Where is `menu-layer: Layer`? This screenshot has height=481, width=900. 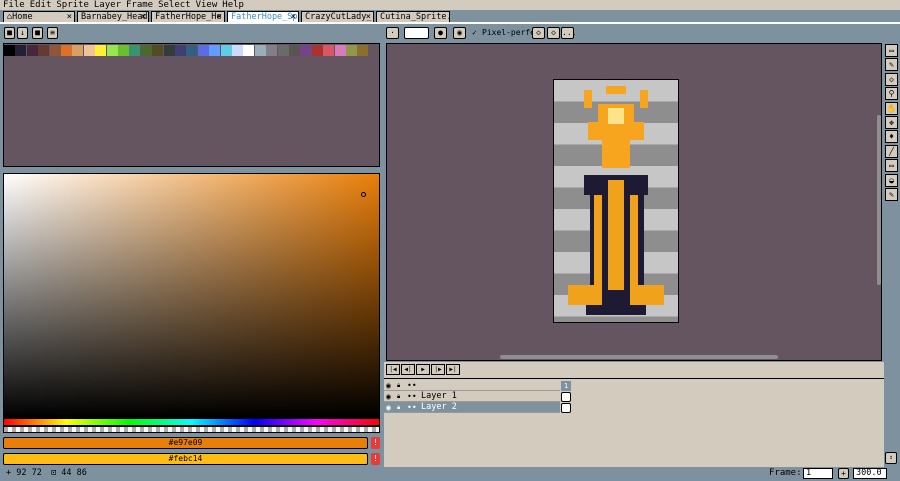 menu-layer: Layer is located at coordinates (109, 5).